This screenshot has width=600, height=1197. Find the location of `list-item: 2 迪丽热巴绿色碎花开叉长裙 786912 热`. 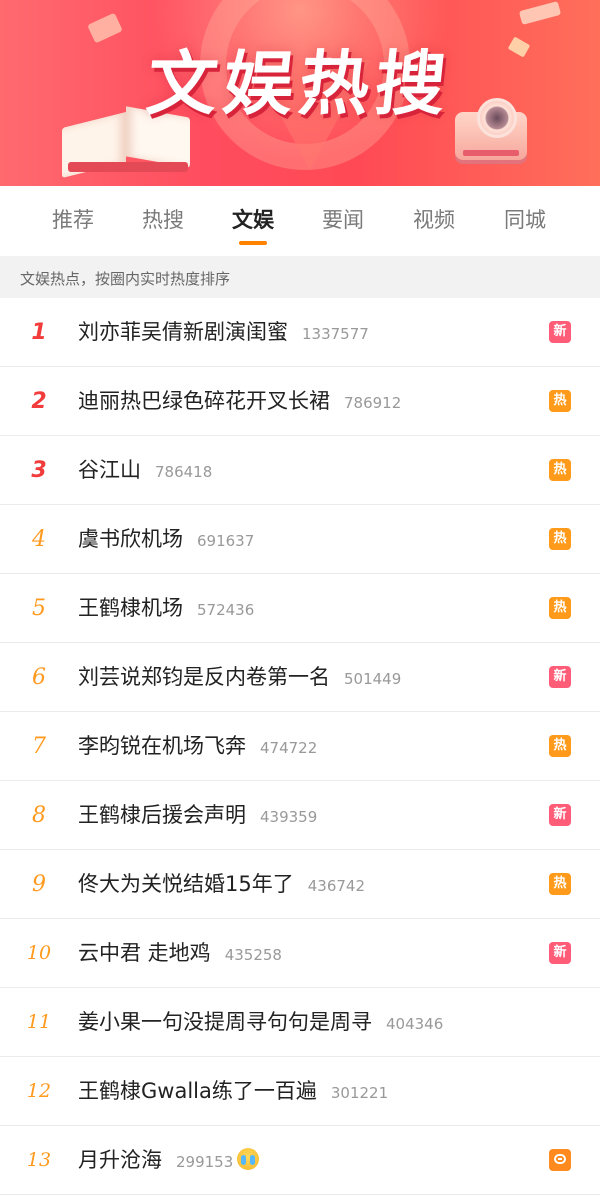

list-item: 2 迪丽热巴绿色碎花开叉长裙 786912 热 is located at coordinates (300, 401).